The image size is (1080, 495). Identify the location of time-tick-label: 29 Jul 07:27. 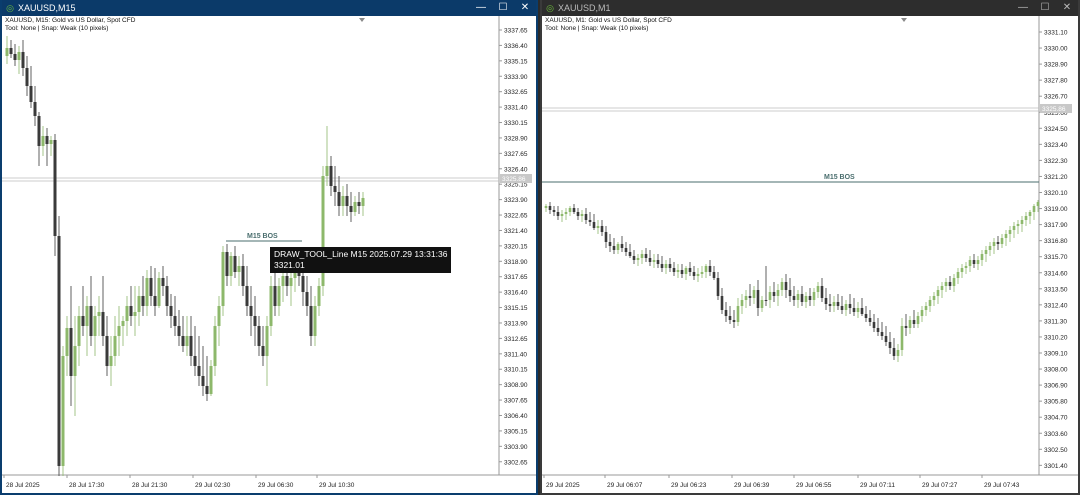
(940, 485).